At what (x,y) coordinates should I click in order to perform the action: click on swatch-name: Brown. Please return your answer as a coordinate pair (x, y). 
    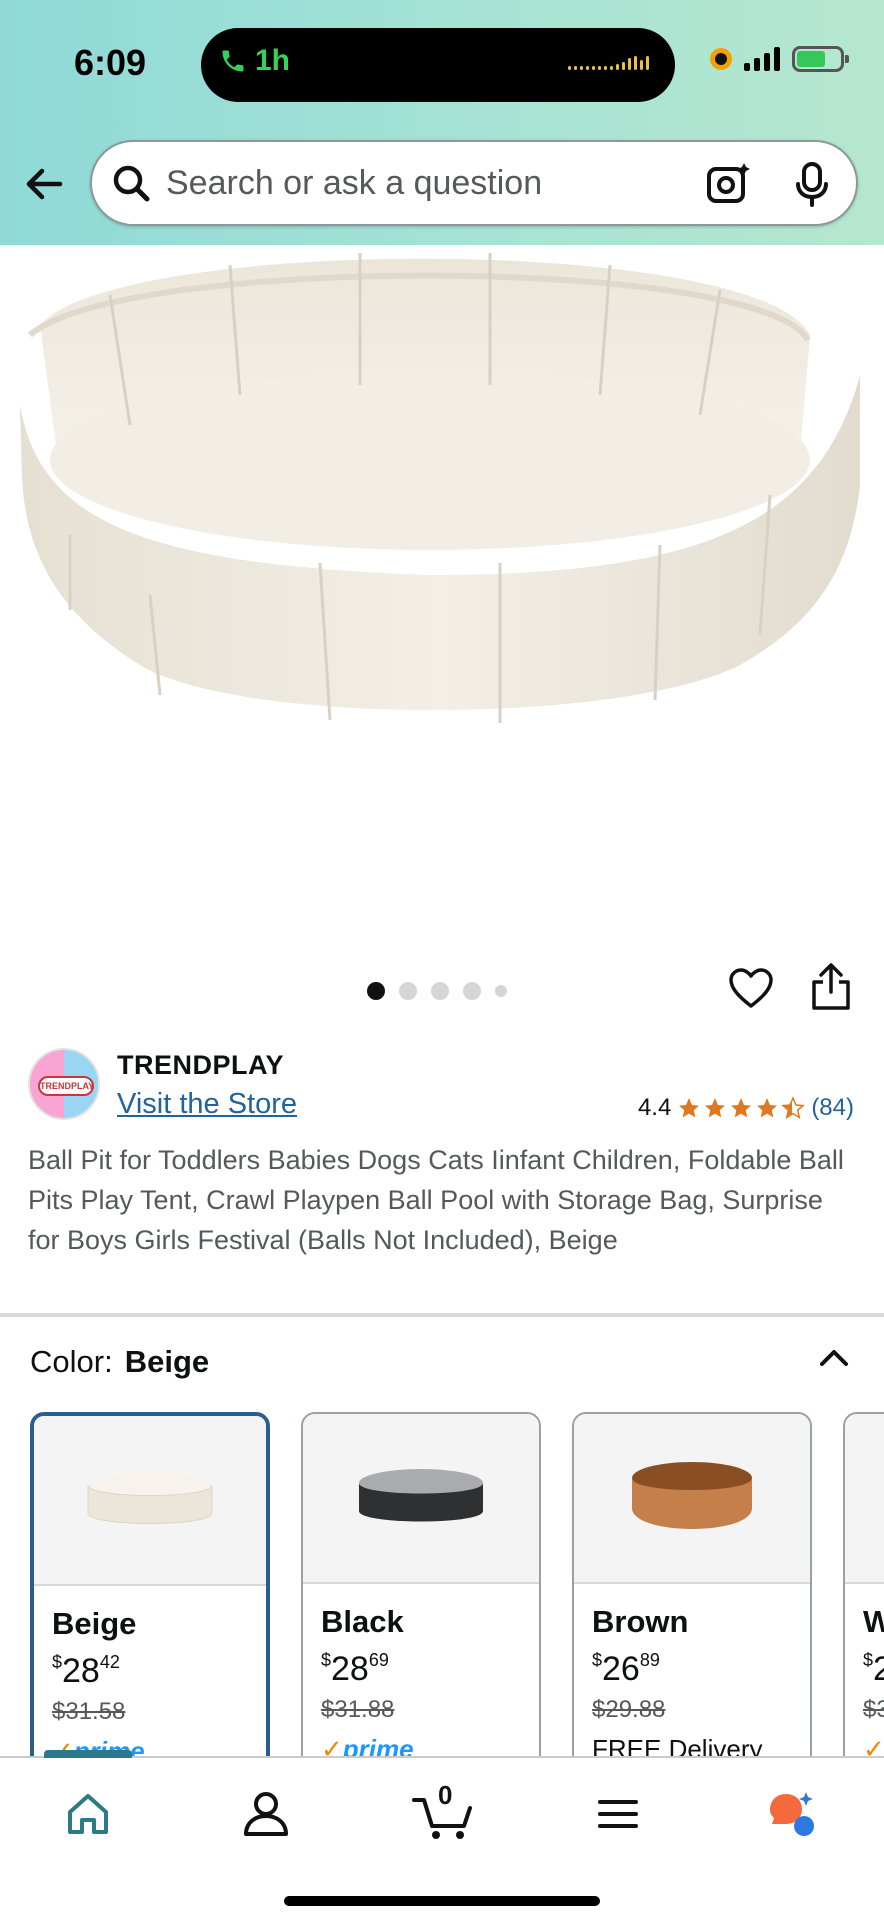
    Looking at the image, I should click on (640, 1621).